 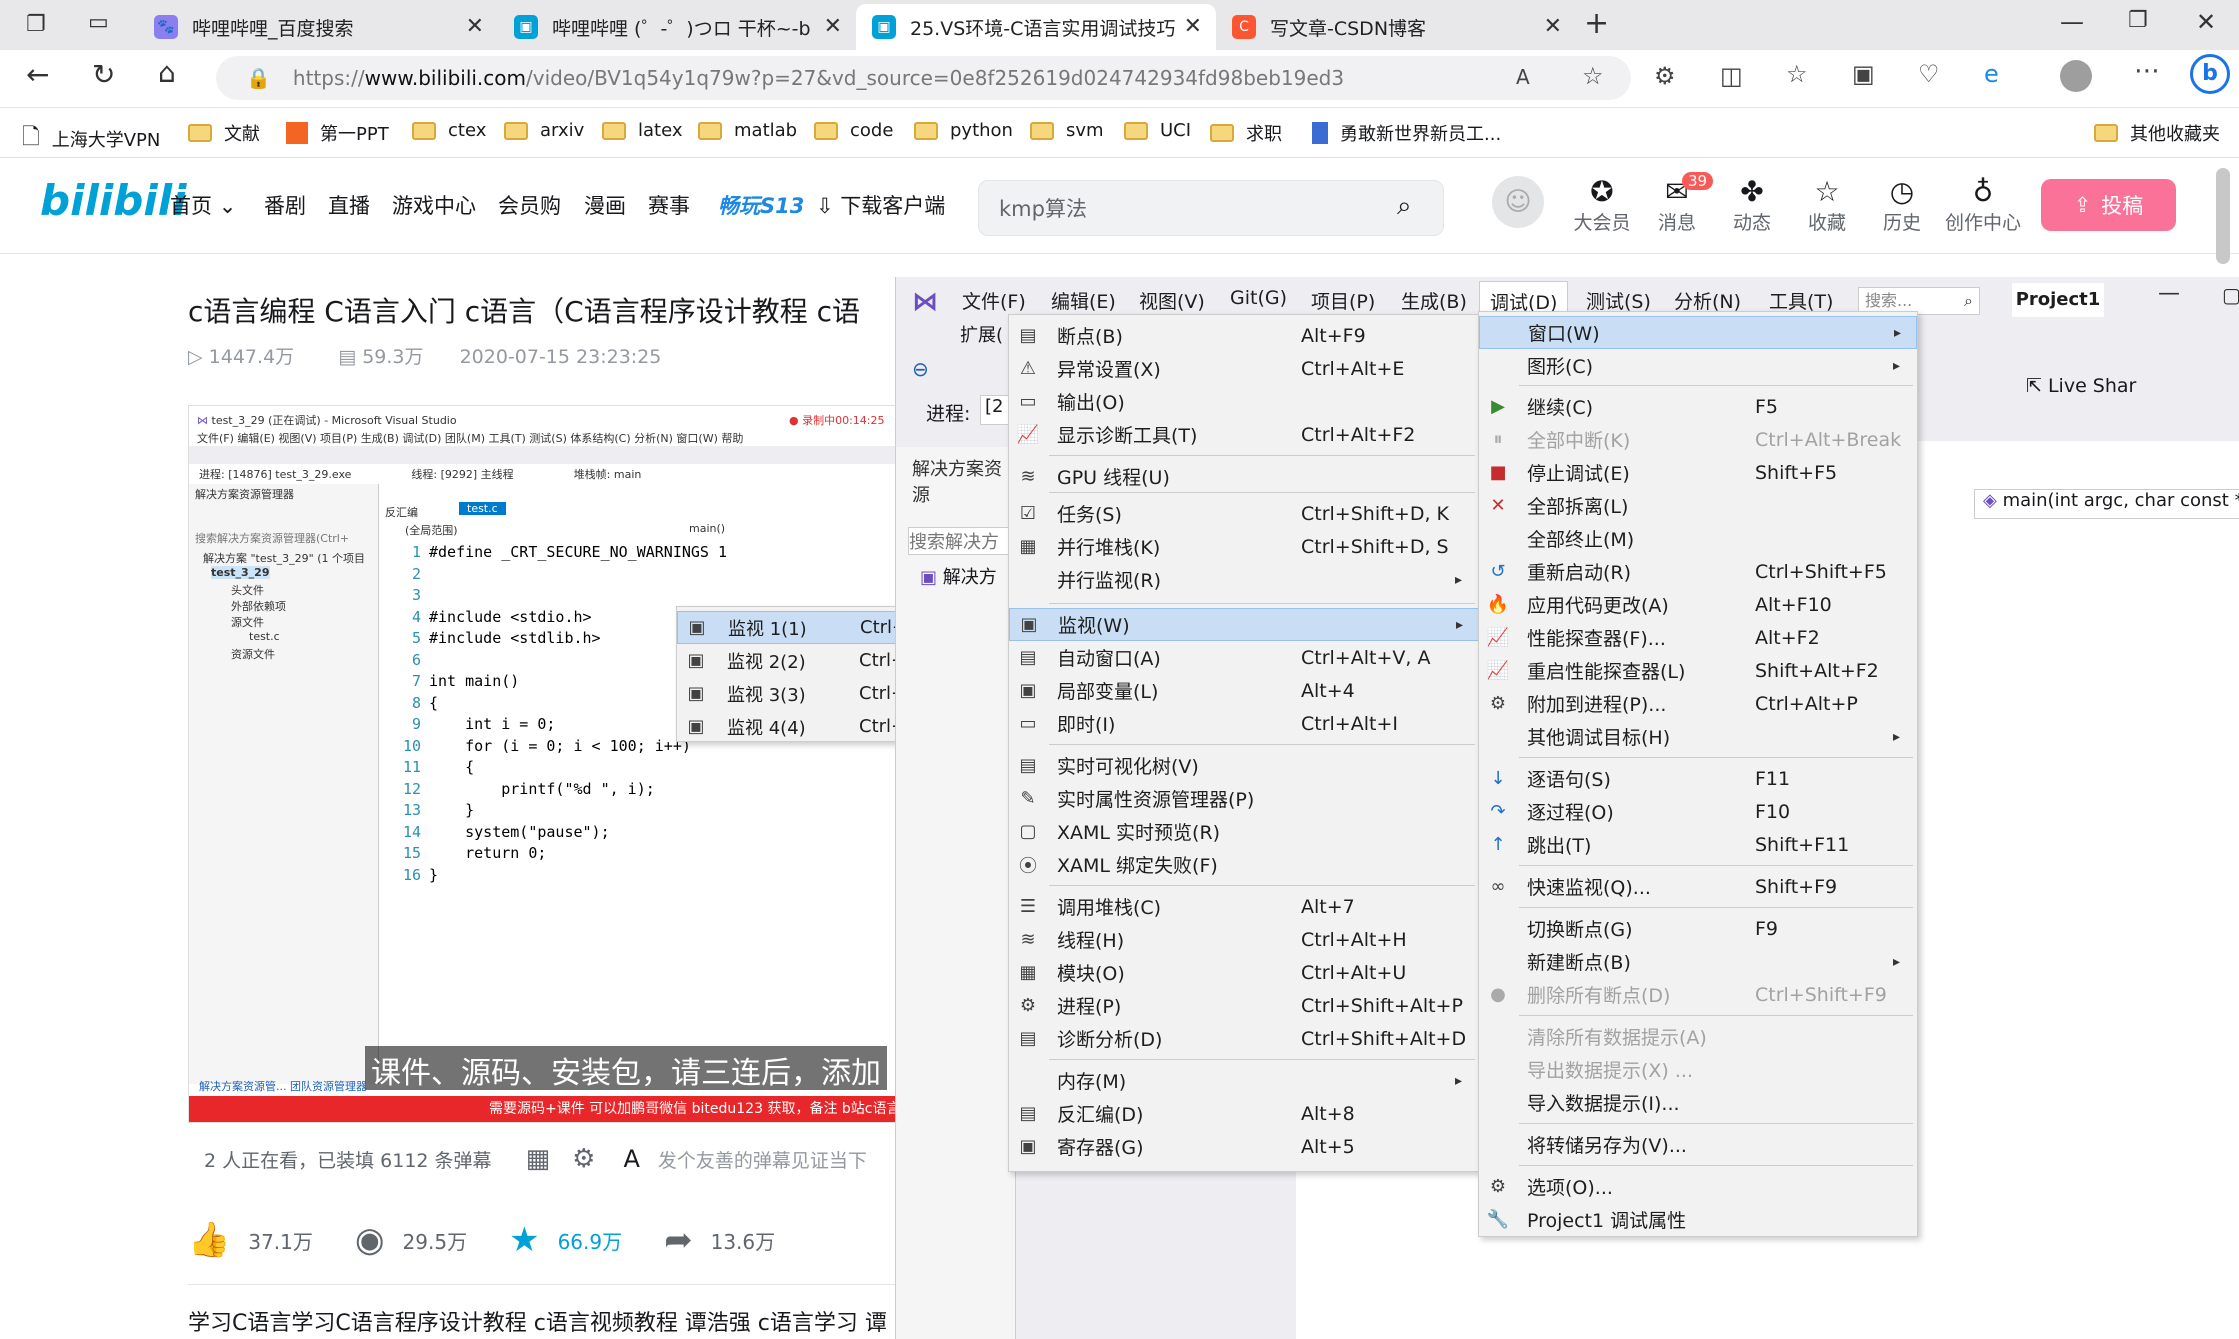 I want to click on search-icon: ⌕, so click(x=1404, y=206).